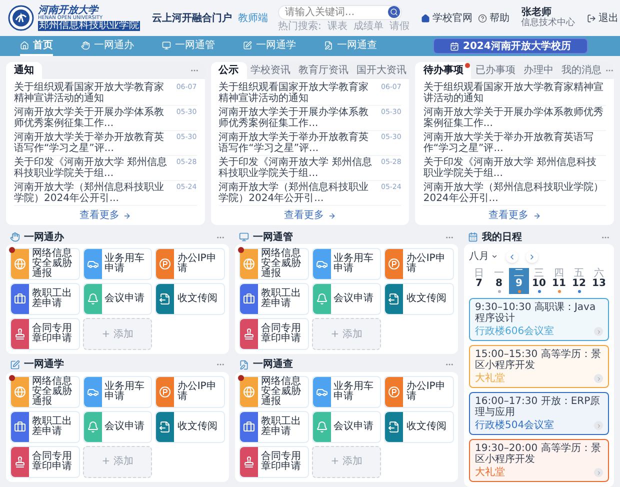  Describe the element at coordinates (559, 281) in the screenshot. I see `calendar-day: 四 11` at that location.